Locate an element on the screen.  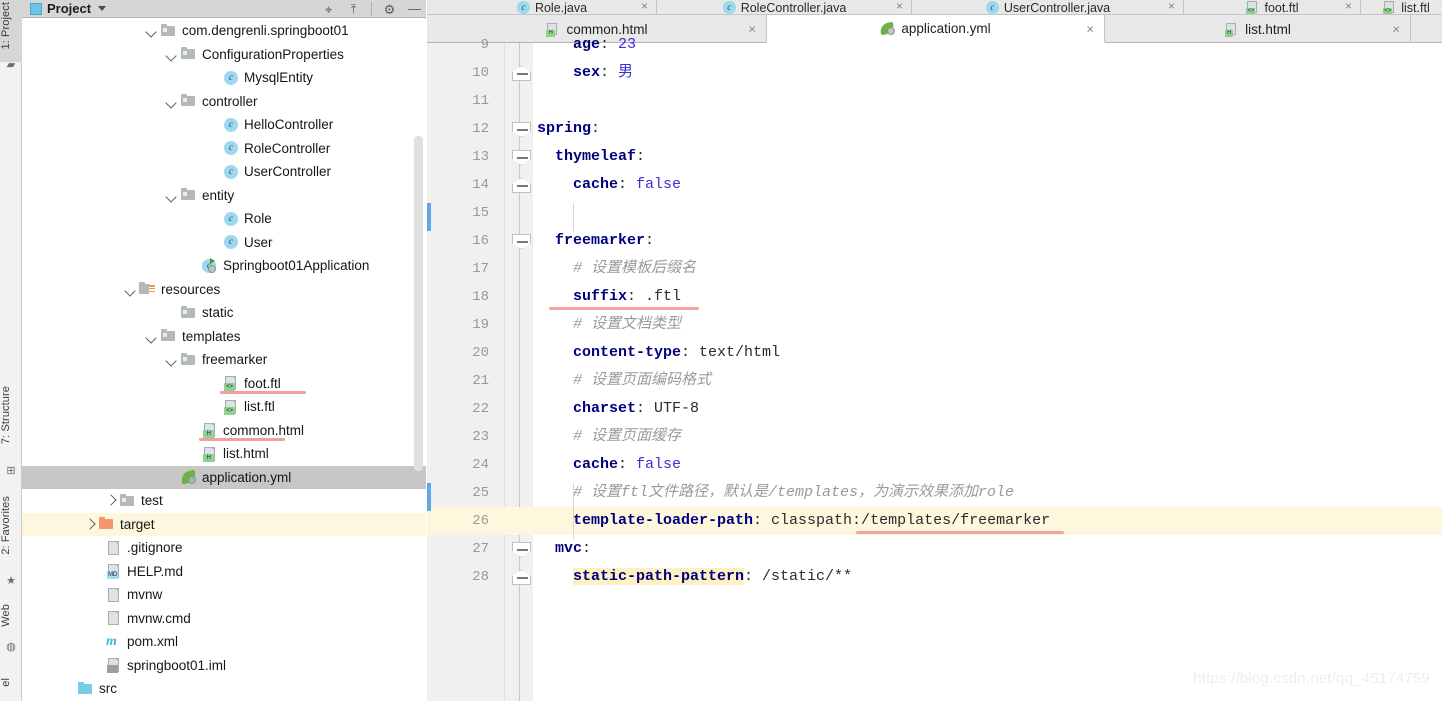
tree-node: c MysqlEntity is located at coordinates (224, 78).